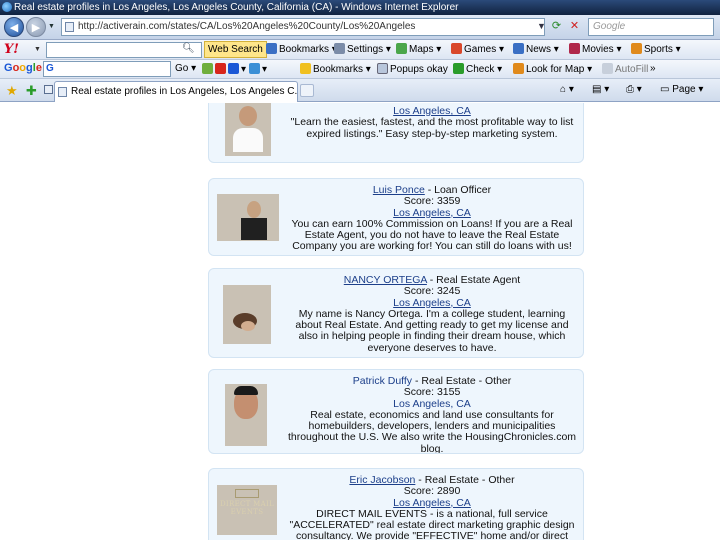 This screenshot has width=720, height=540. What do you see at coordinates (207, 68) in the screenshot?
I see `pagerank-icon` at bounding box center [207, 68].